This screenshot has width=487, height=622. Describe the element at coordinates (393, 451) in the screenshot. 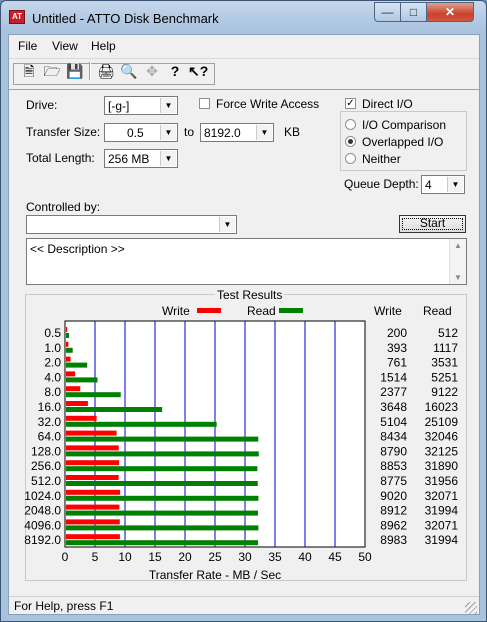

I see `write-value: 8790` at that location.